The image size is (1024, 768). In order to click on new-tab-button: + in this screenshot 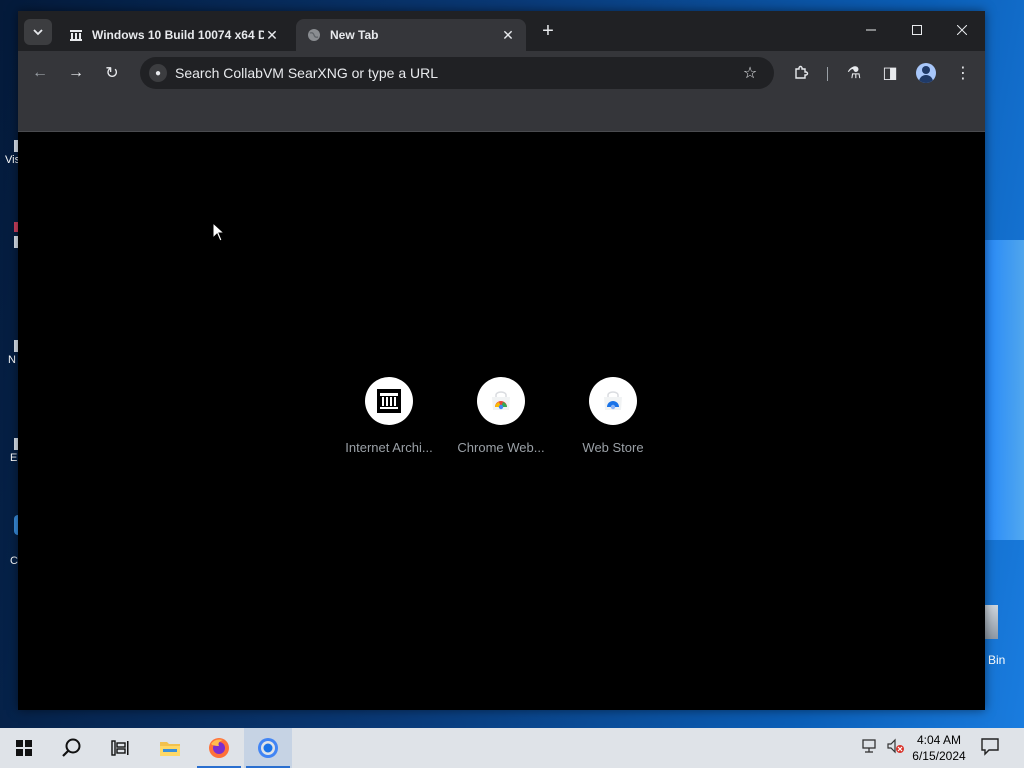, I will do `click(548, 31)`.